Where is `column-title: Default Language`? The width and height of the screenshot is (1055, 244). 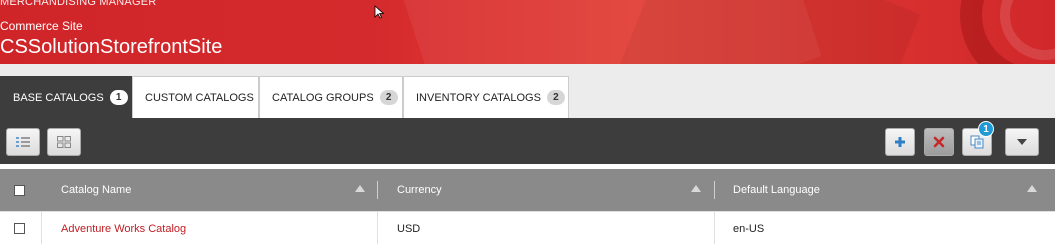 column-title: Default Language is located at coordinates (776, 190).